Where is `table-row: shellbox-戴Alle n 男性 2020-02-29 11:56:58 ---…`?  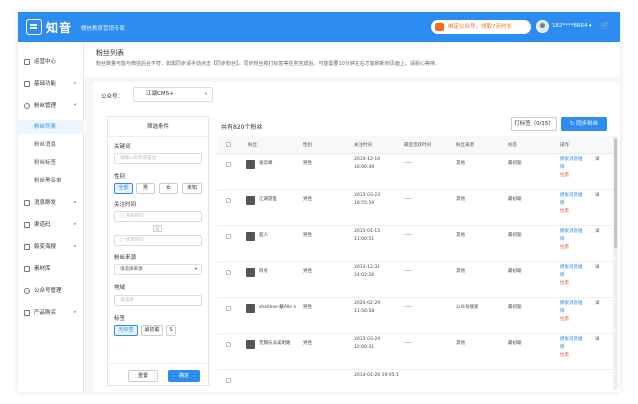 table-row: shellbox-戴Alle n 男性 2020-02-29 11:56:58 ---… is located at coordinates (415, 316).